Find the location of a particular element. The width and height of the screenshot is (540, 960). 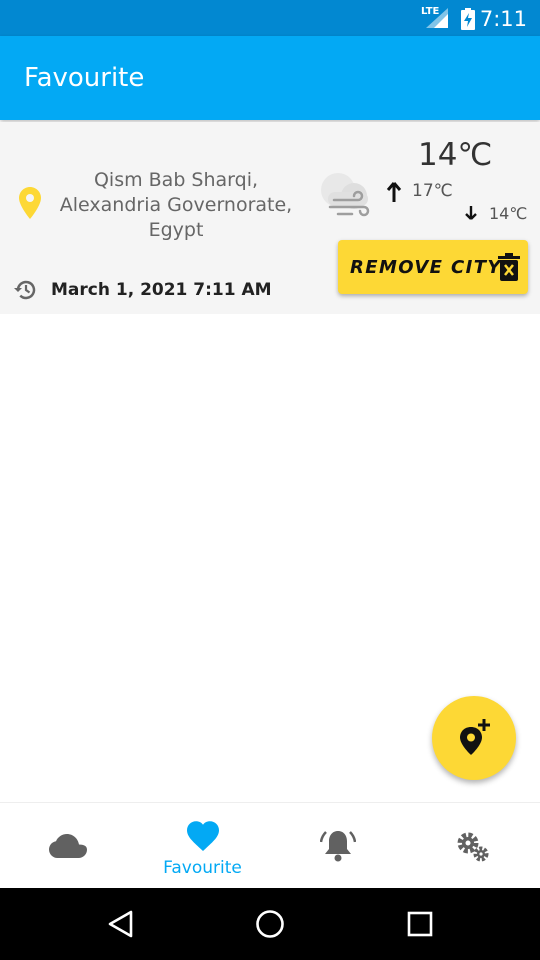

current-temperature: 14℃ is located at coordinates (455, 155).